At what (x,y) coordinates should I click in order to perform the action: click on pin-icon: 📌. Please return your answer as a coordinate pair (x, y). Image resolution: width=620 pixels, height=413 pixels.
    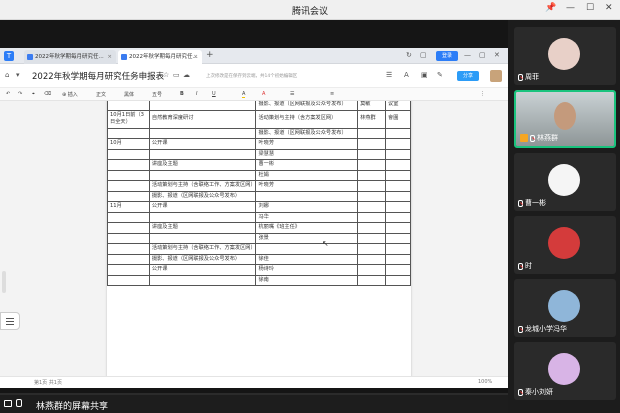
    Looking at the image, I should click on (550, 8).